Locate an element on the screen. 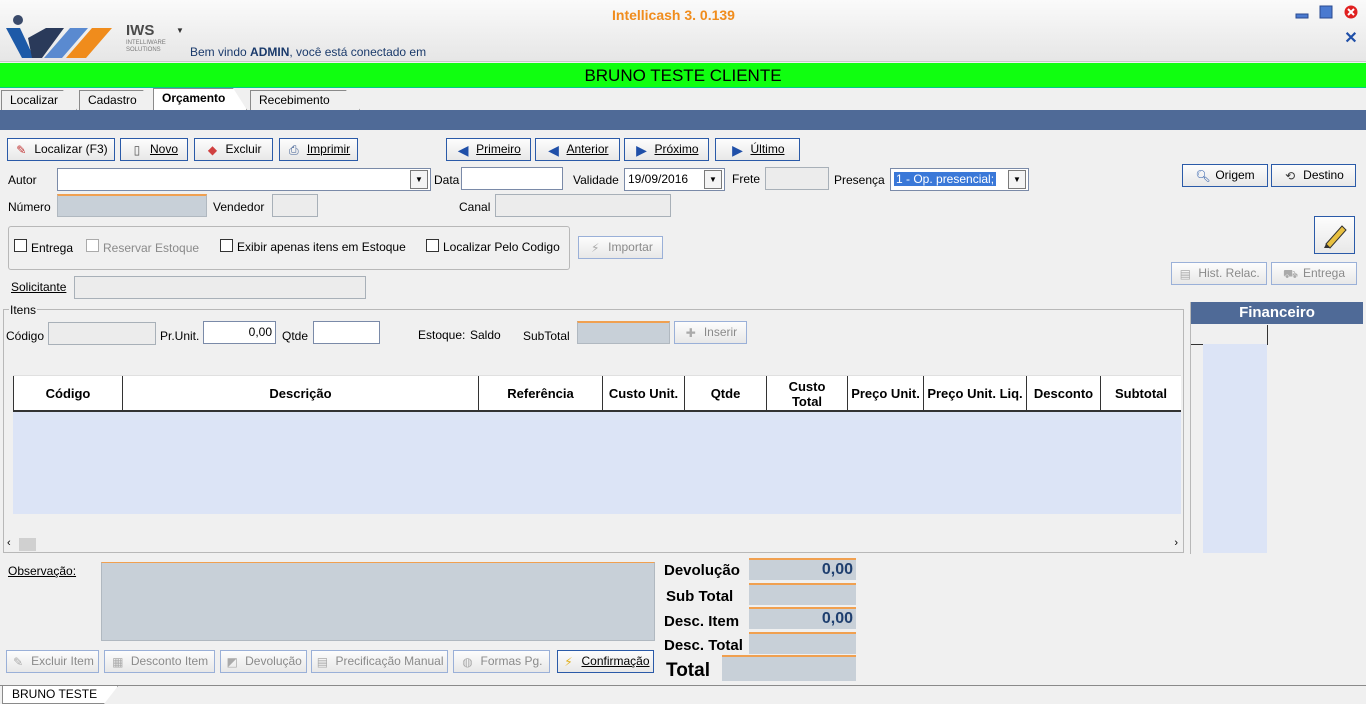  saldo-label: Saldo is located at coordinates (485, 335).